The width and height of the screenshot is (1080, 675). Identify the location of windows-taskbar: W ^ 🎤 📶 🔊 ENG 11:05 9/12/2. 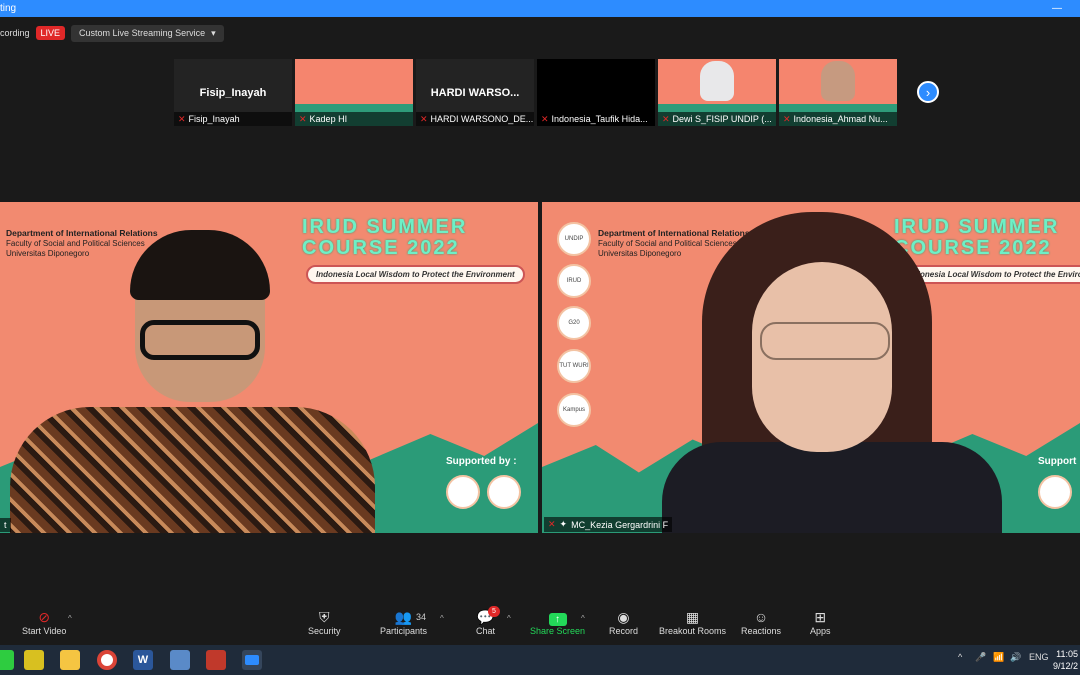
(540, 660).